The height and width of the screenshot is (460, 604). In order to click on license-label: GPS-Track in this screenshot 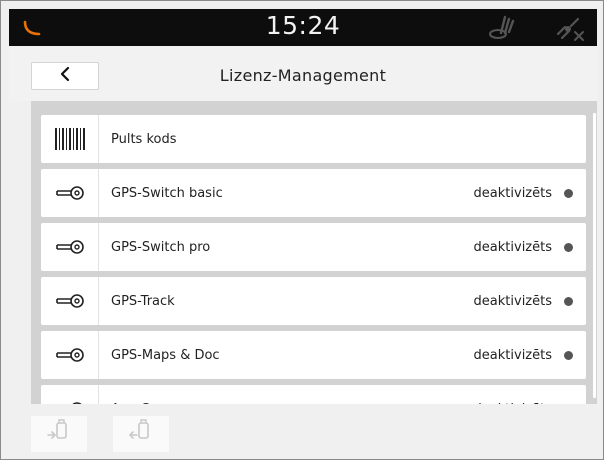, I will do `click(143, 301)`.